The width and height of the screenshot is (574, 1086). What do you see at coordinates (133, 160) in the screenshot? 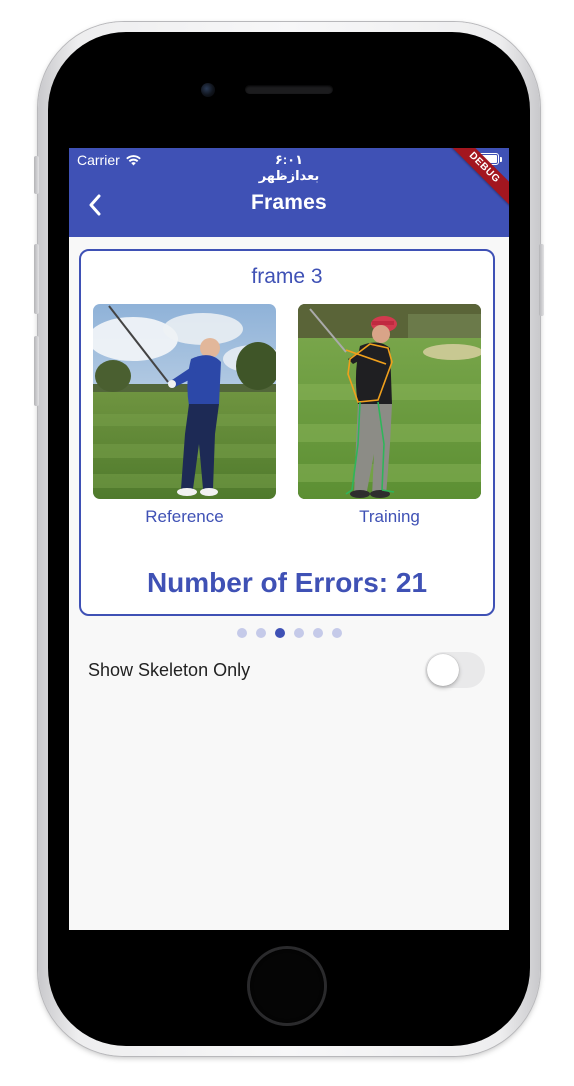
I see `wifi-icon` at bounding box center [133, 160].